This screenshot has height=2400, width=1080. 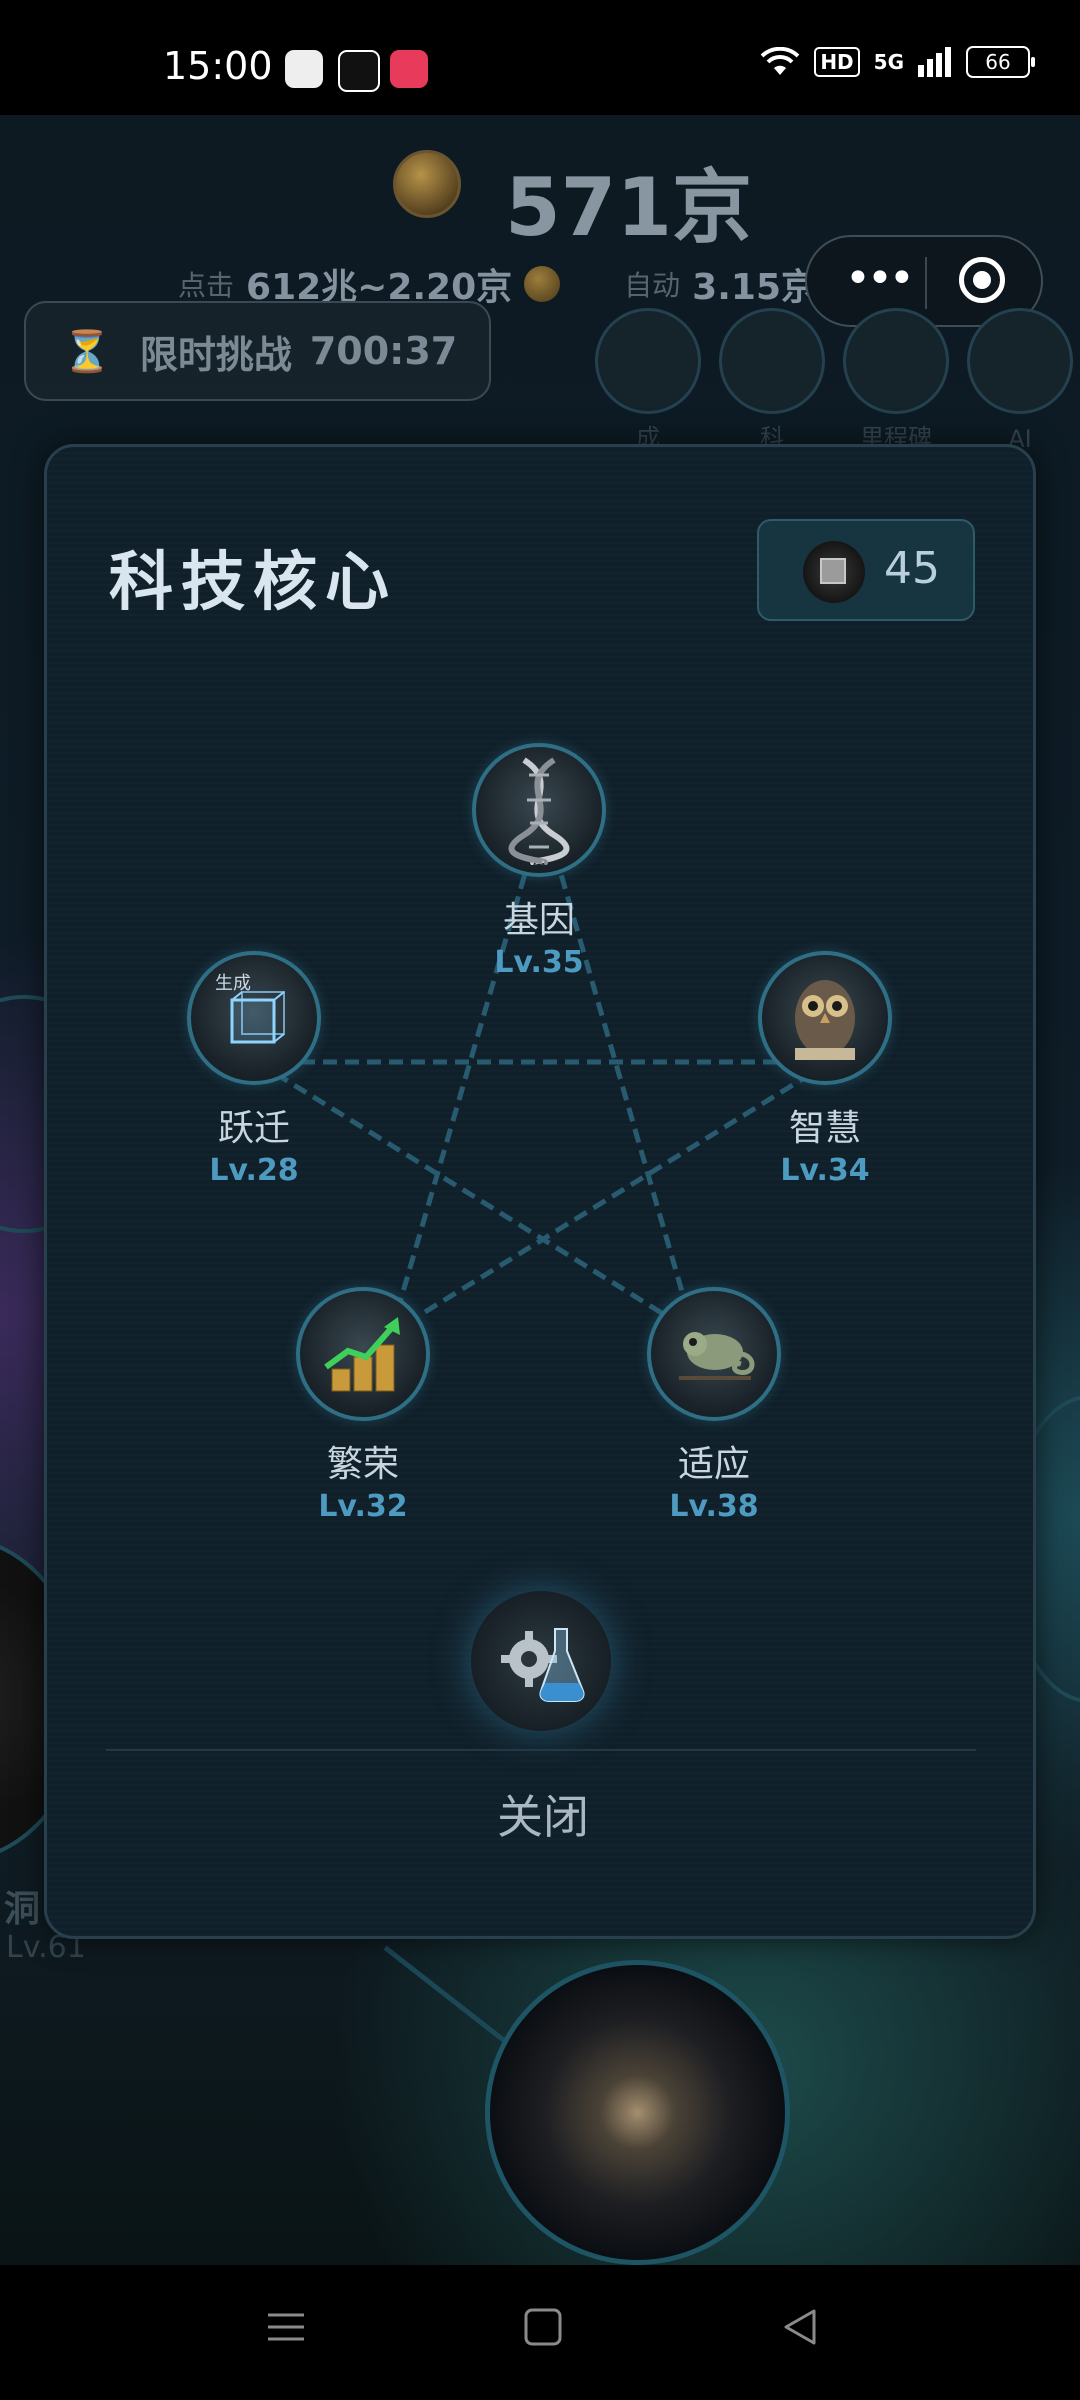 What do you see at coordinates (637, 2112) in the screenshot?
I see `galaxy-node` at bounding box center [637, 2112].